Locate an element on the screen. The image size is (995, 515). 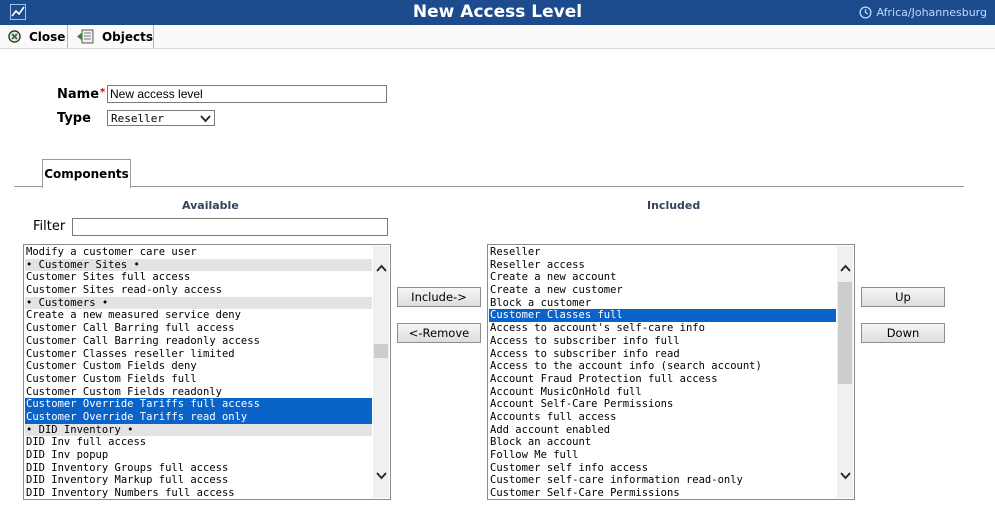
list-item: Access to subscriber info read is located at coordinates (662, 354).